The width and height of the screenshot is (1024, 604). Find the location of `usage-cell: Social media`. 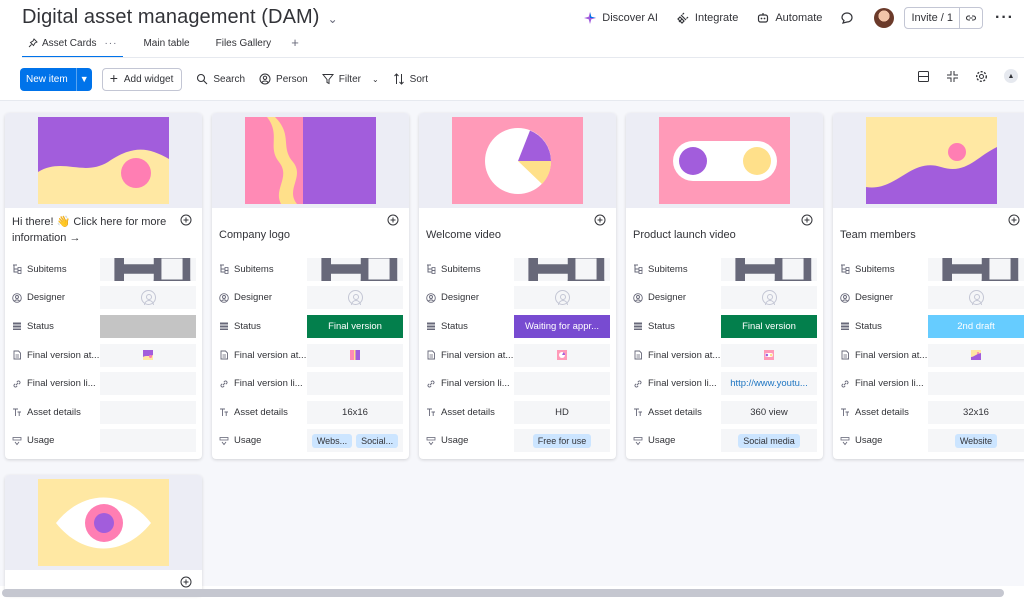

usage-cell: Social media is located at coordinates (769, 441).